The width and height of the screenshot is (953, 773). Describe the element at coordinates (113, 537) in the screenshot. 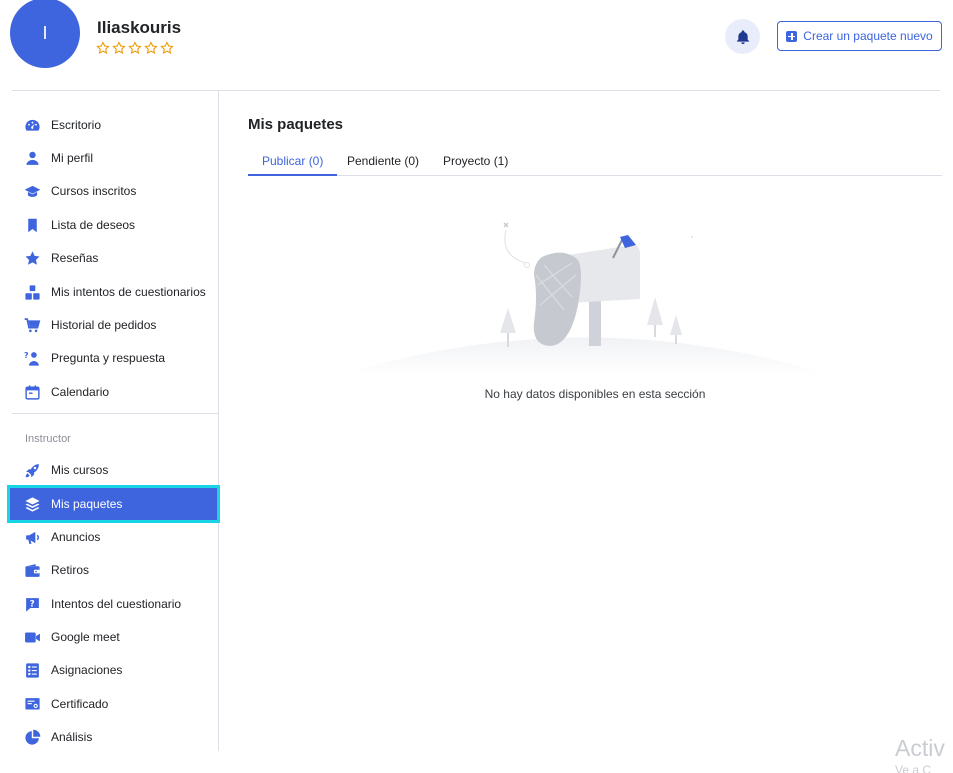

I see `sidebar-item-anuncios: Anuncios` at that location.